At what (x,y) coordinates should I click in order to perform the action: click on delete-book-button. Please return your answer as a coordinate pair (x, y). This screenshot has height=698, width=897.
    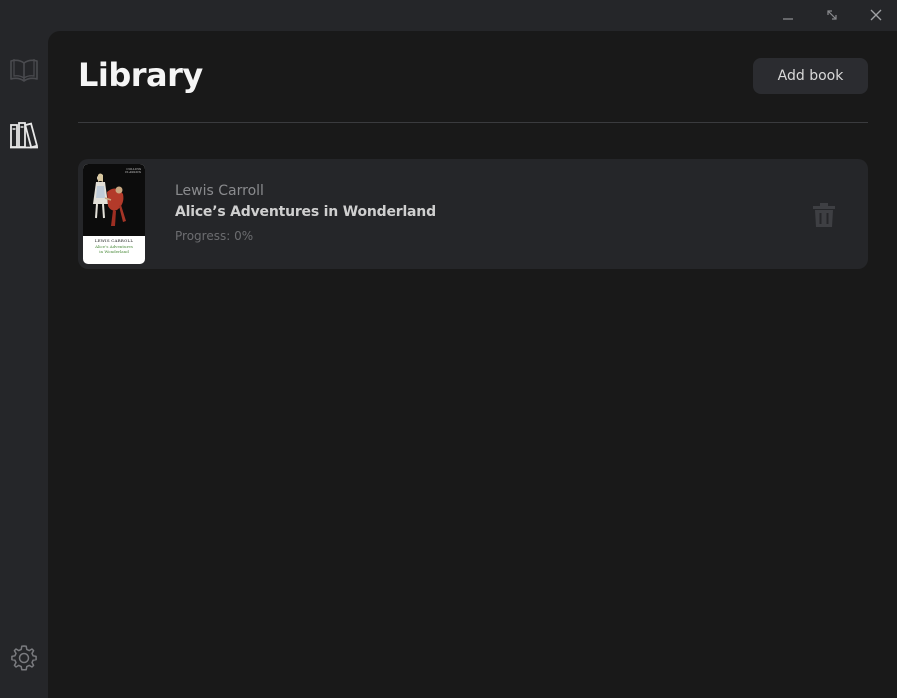
    Looking at the image, I should click on (824, 215).